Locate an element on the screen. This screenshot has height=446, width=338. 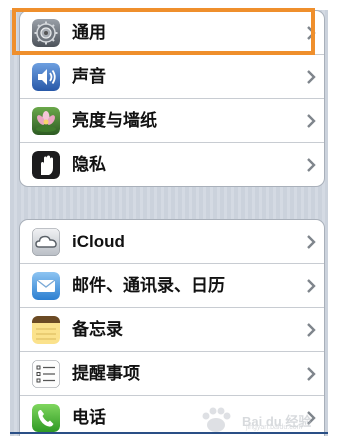
notes-icon is located at coordinates (46, 330).